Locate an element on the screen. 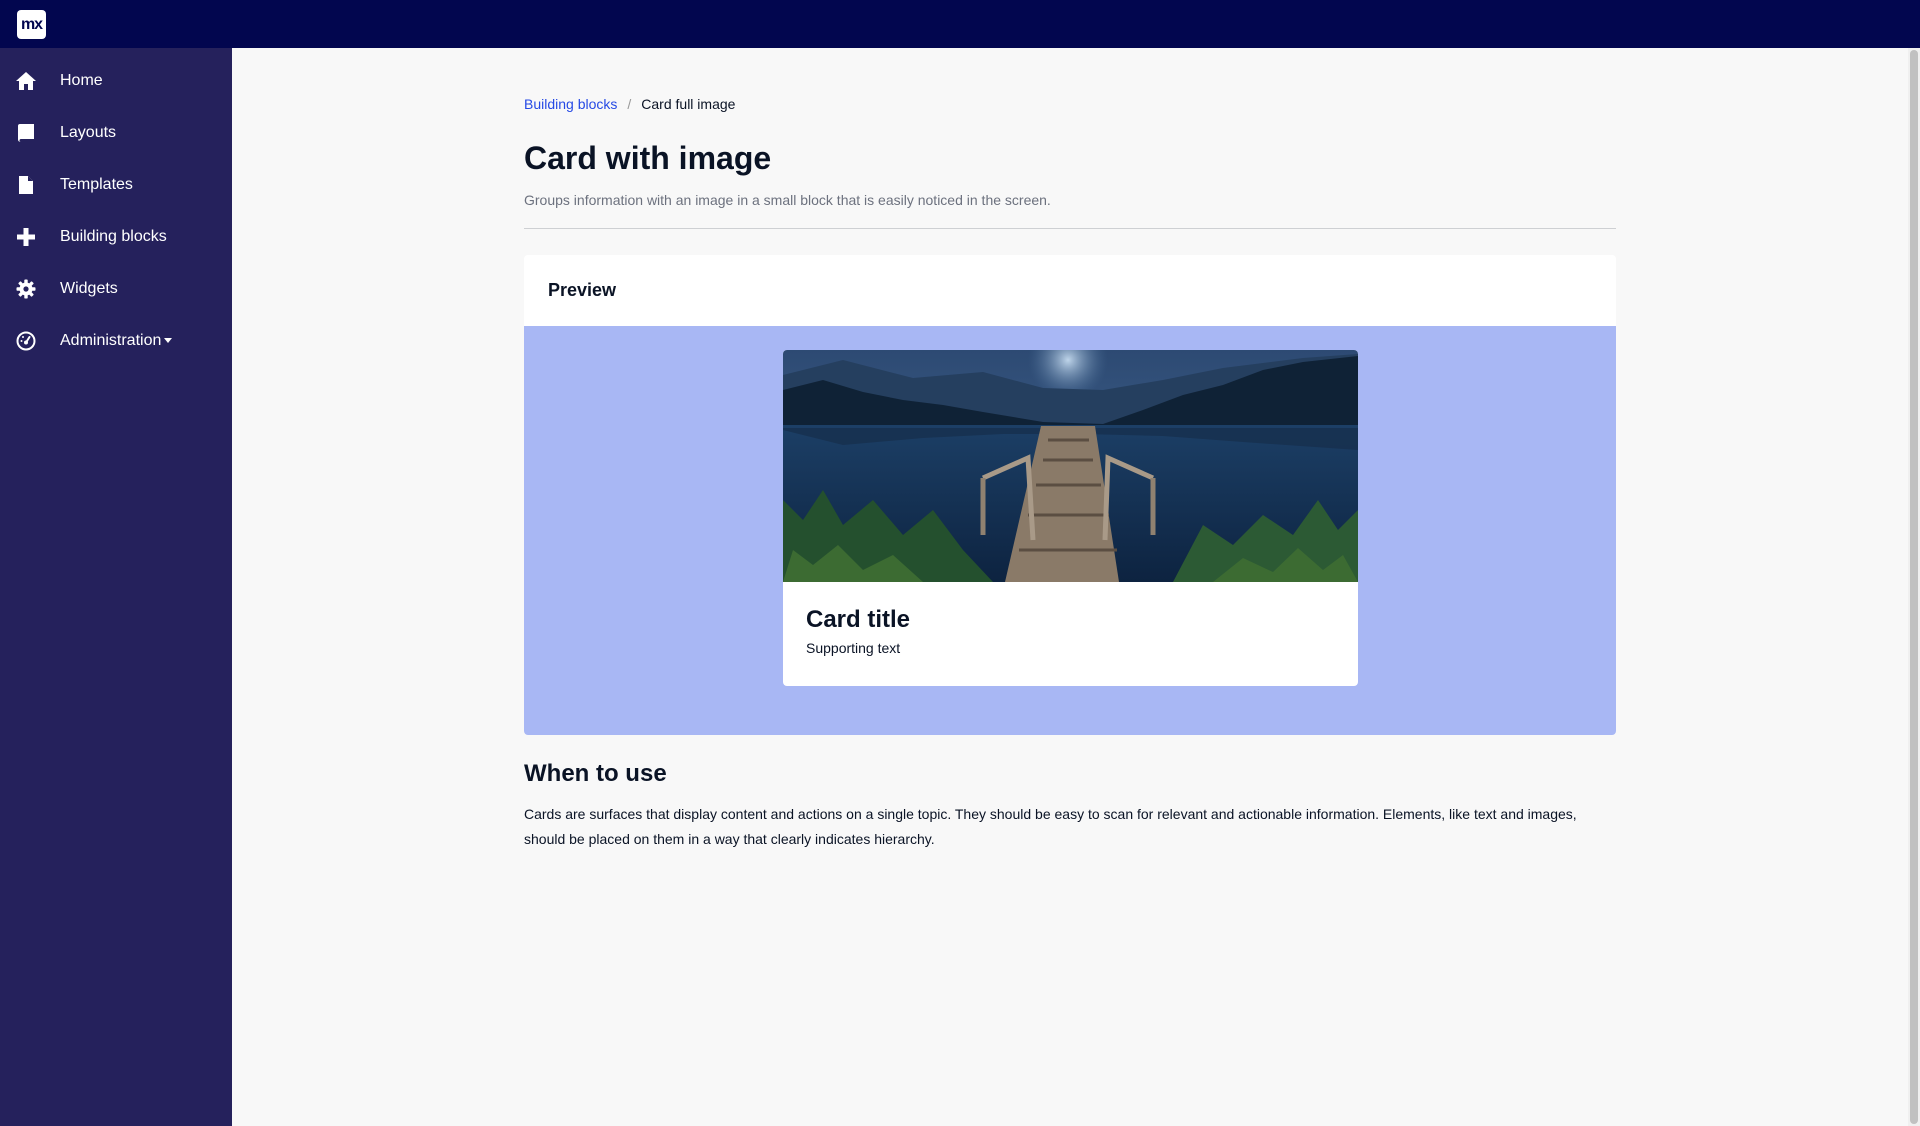 This screenshot has width=1920, height=1126. sidebar-item-building-blocks: Building blocks is located at coordinates (116, 237).